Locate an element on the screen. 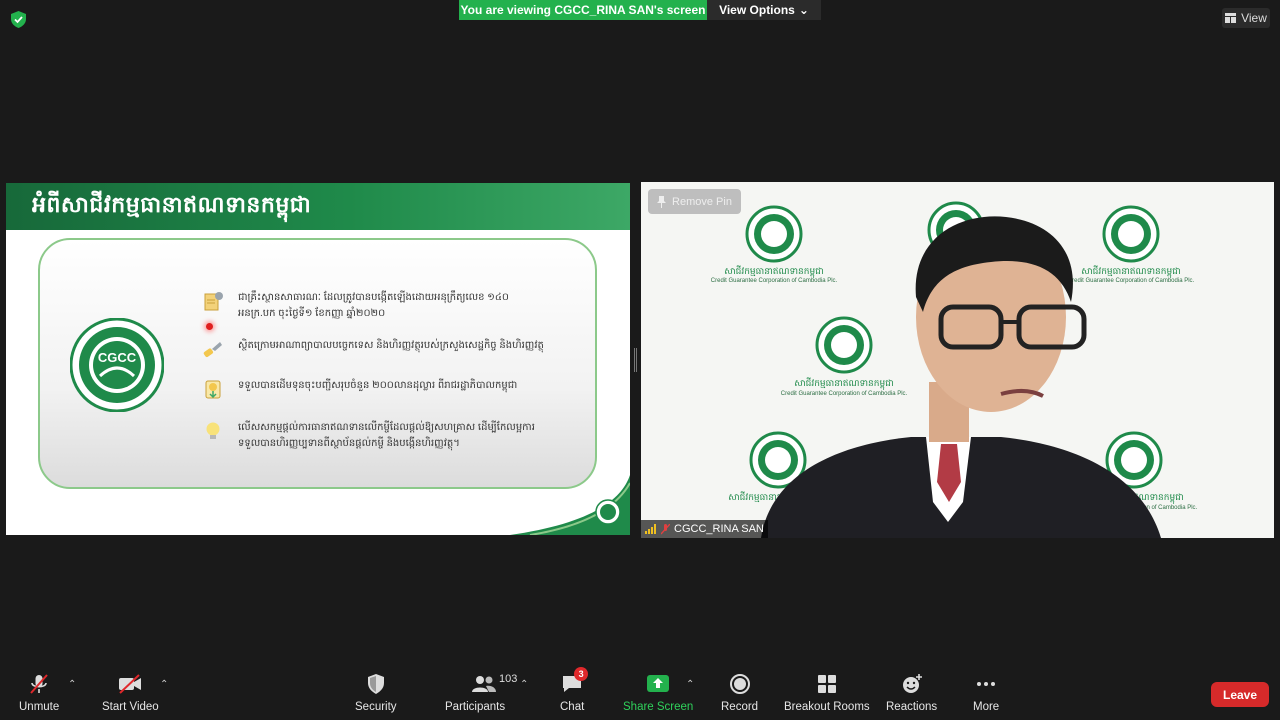 The image size is (1280, 720). record-label: Record is located at coordinates (740, 707).